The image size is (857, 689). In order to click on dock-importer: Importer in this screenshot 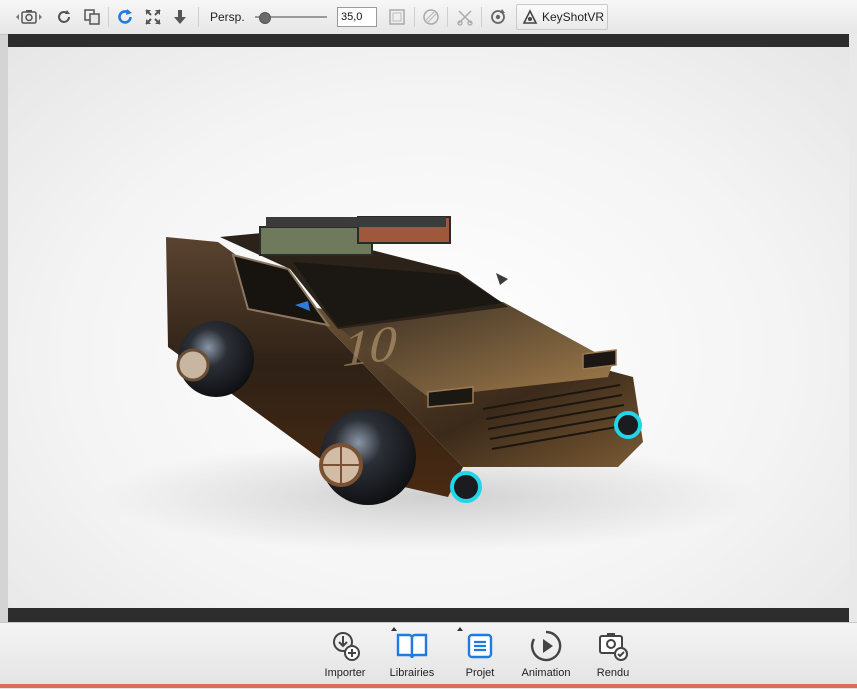, I will do `click(345, 657)`.